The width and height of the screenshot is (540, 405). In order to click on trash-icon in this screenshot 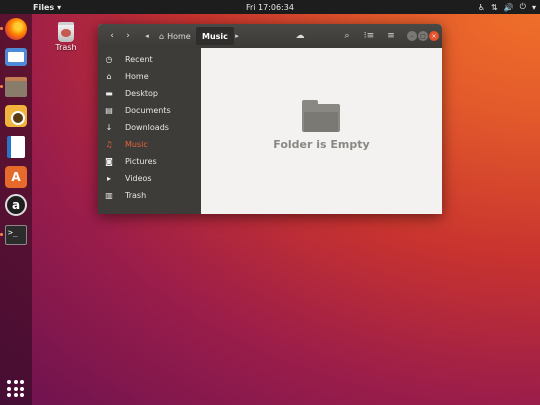, I will do `click(66, 32)`.